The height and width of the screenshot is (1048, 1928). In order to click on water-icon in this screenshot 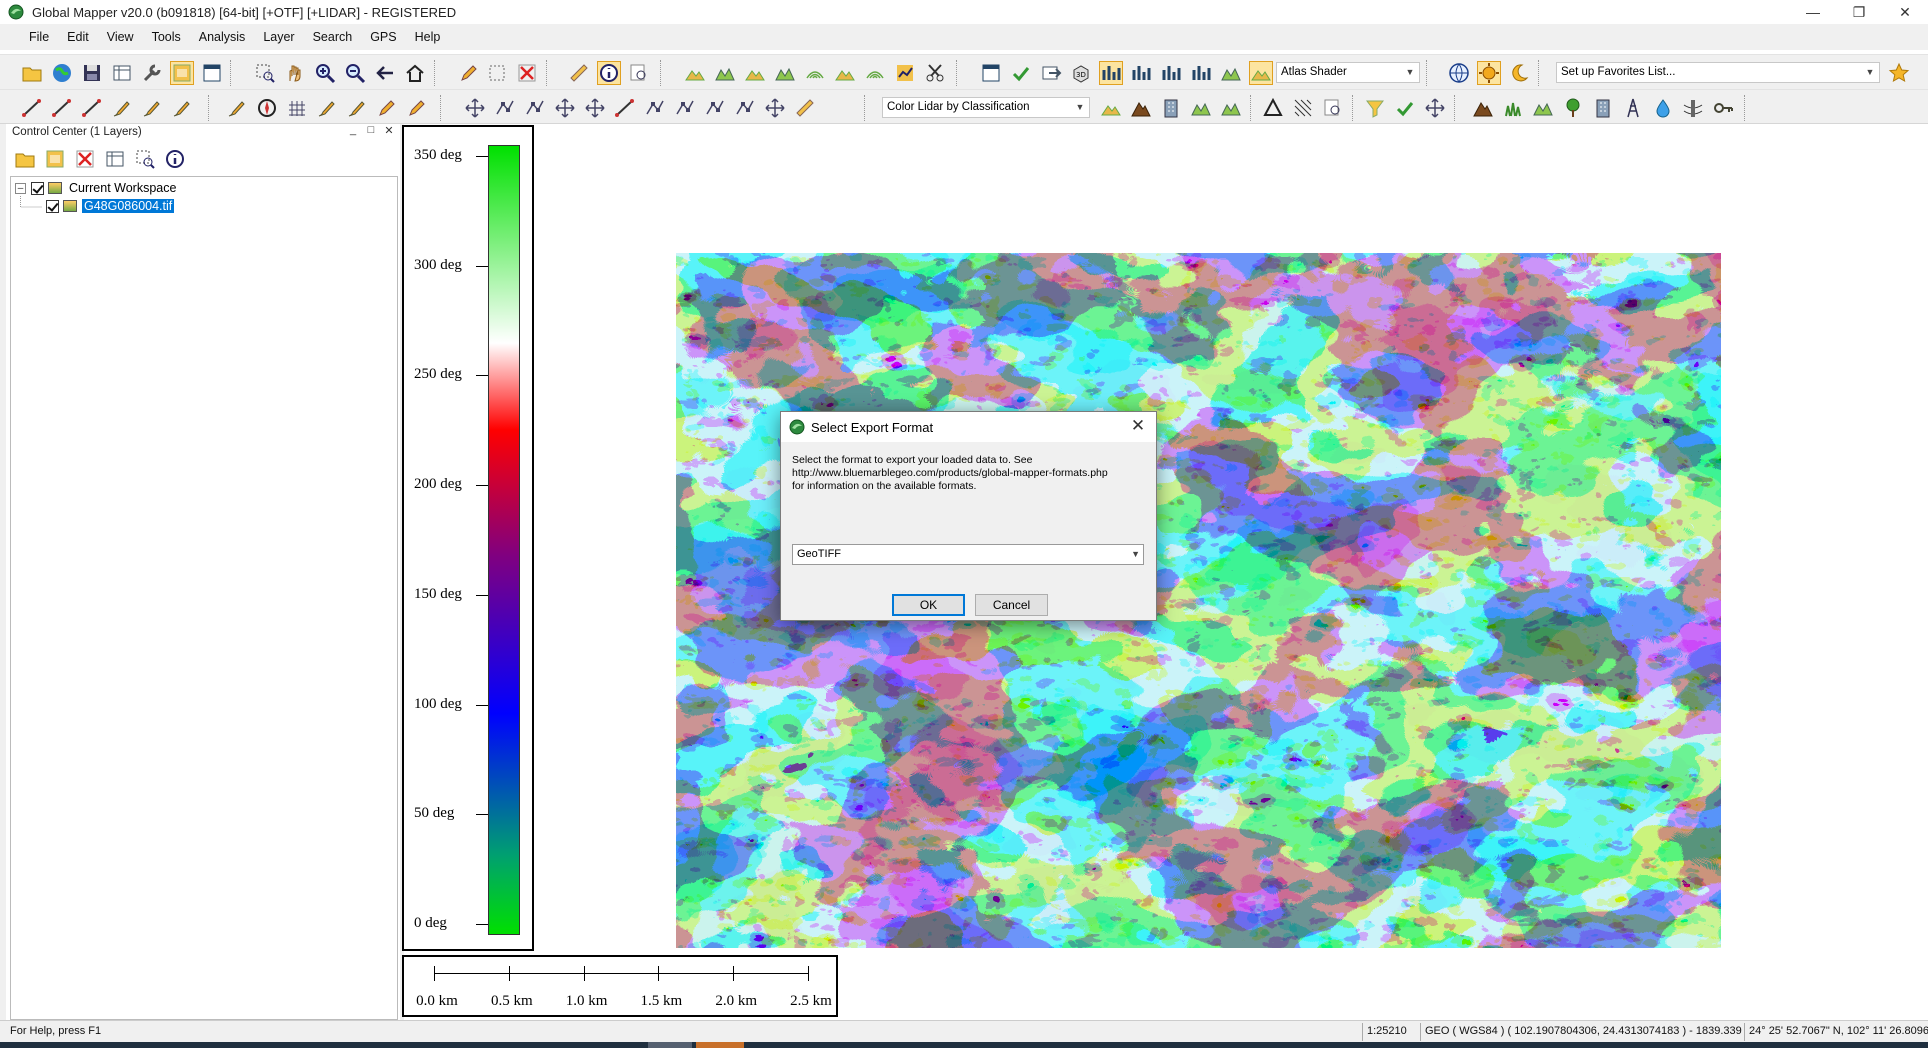, I will do `click(1663, 108)`.